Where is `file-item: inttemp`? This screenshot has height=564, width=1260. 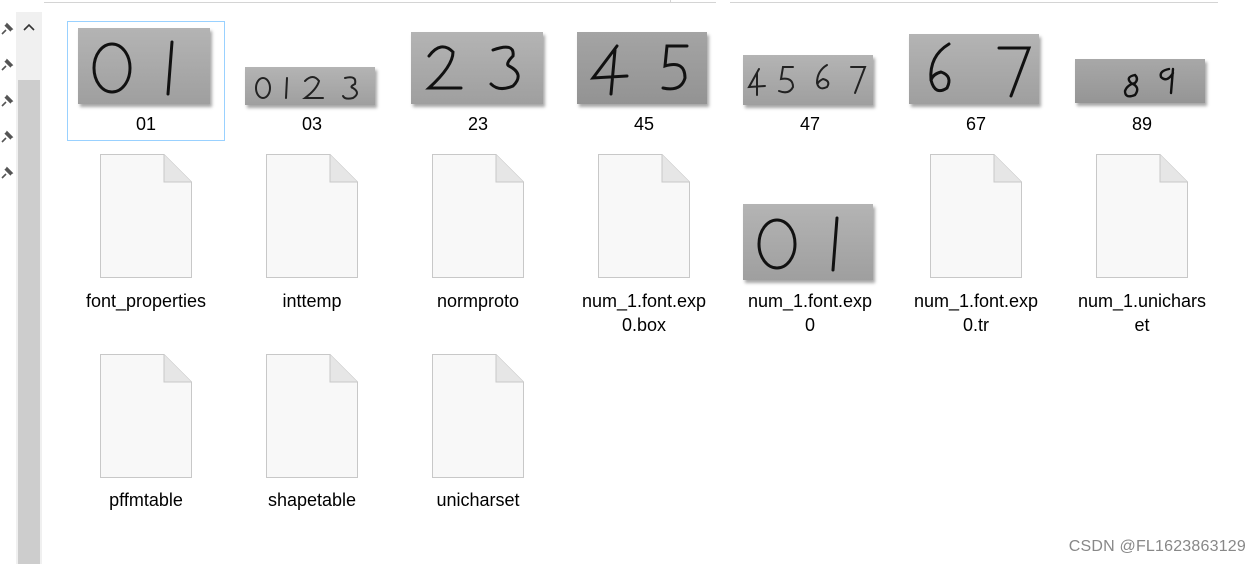
file-item: inttemp is located at coordinates (312, 249).